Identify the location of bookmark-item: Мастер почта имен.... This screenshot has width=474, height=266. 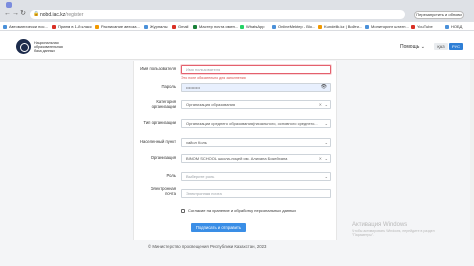
(215, 26).